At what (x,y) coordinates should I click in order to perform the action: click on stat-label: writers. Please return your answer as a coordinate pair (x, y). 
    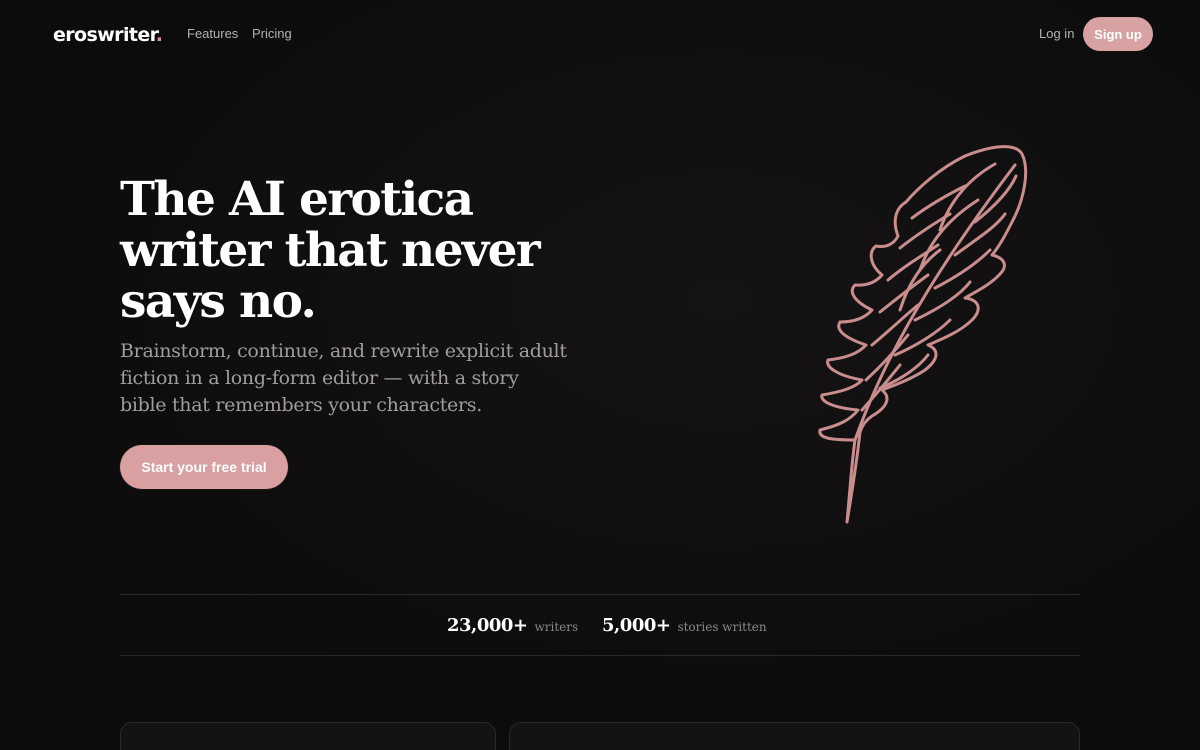
    Looking at the image, I should click on (556, 627).